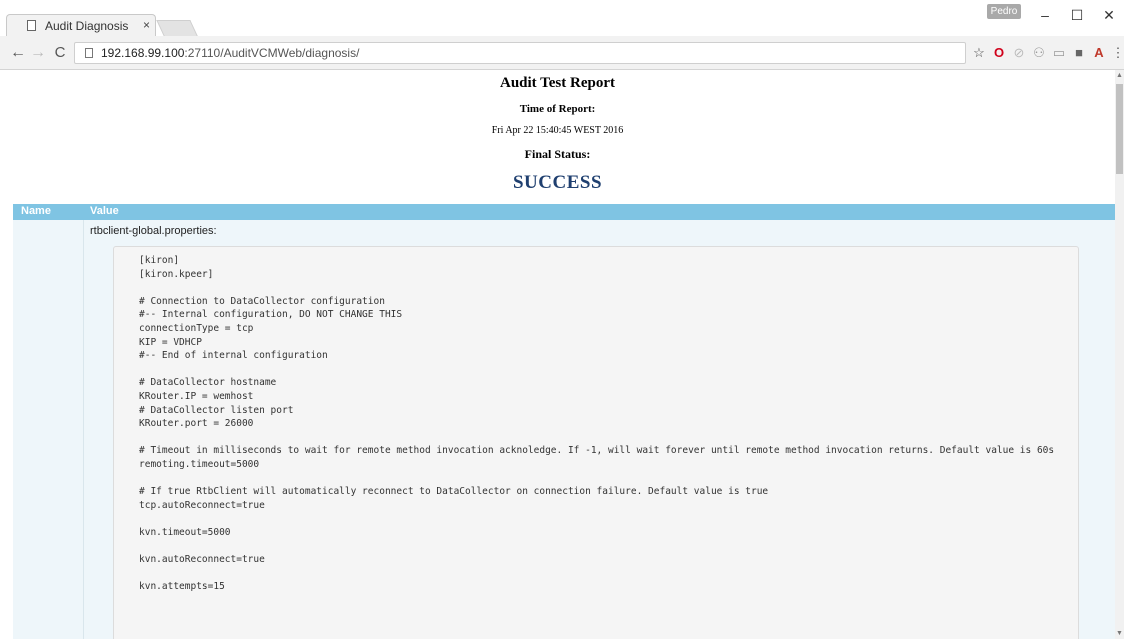 The image size is (1124, 639). I want to click on close-window-button: ✕, so click(1109, 15).